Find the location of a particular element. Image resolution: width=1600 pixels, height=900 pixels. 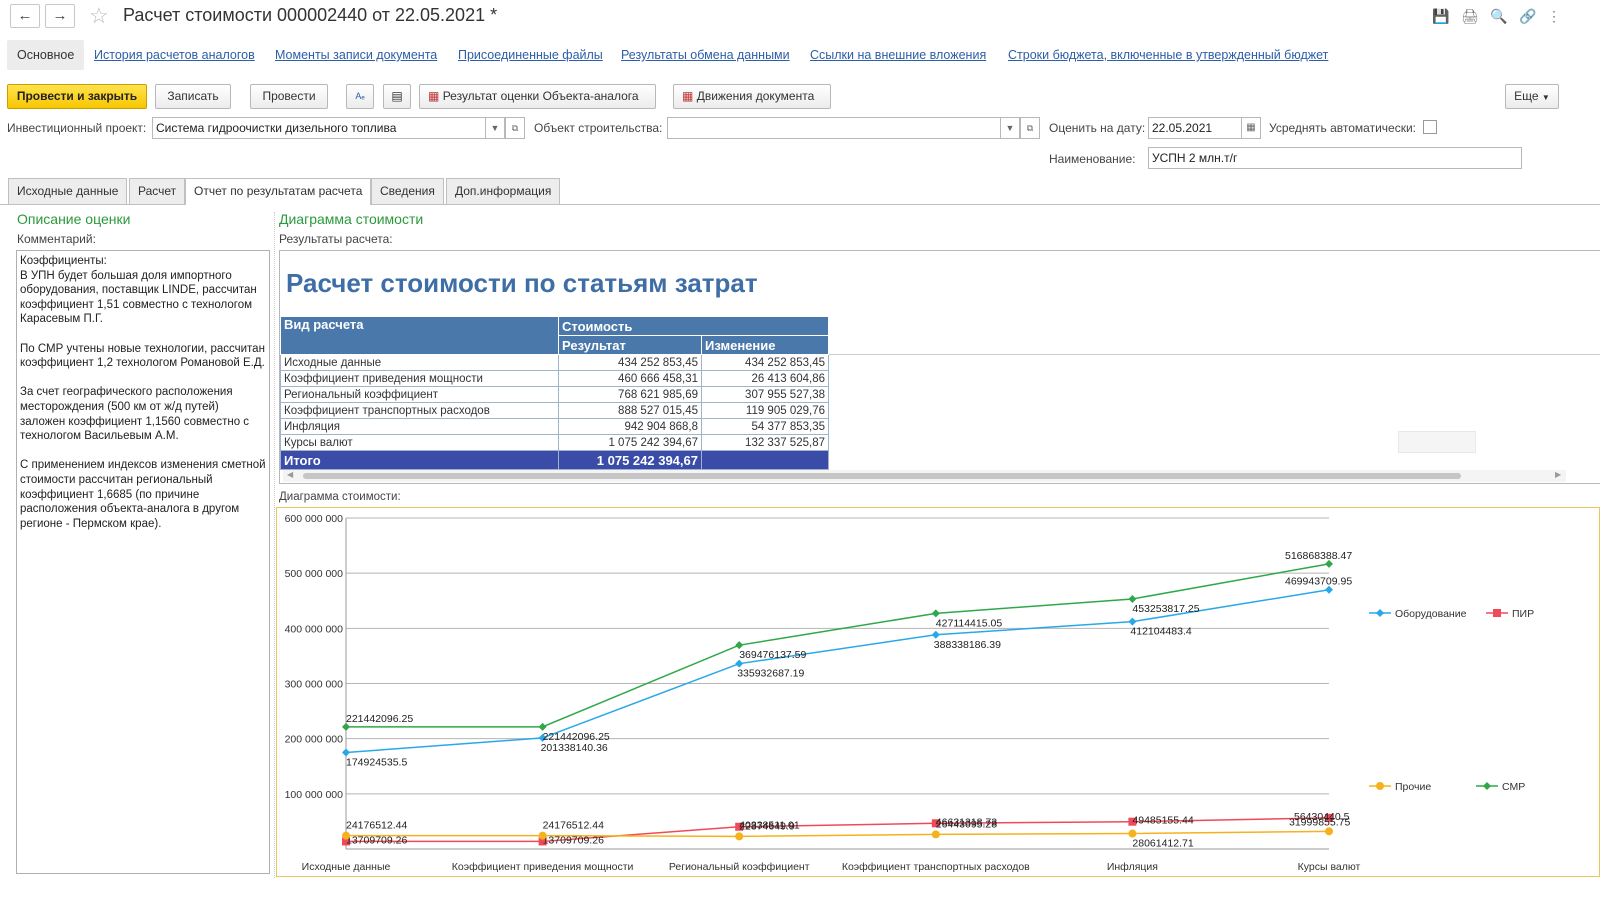

row-result: 434 252 853,45 is located at coordinates (630, 362).